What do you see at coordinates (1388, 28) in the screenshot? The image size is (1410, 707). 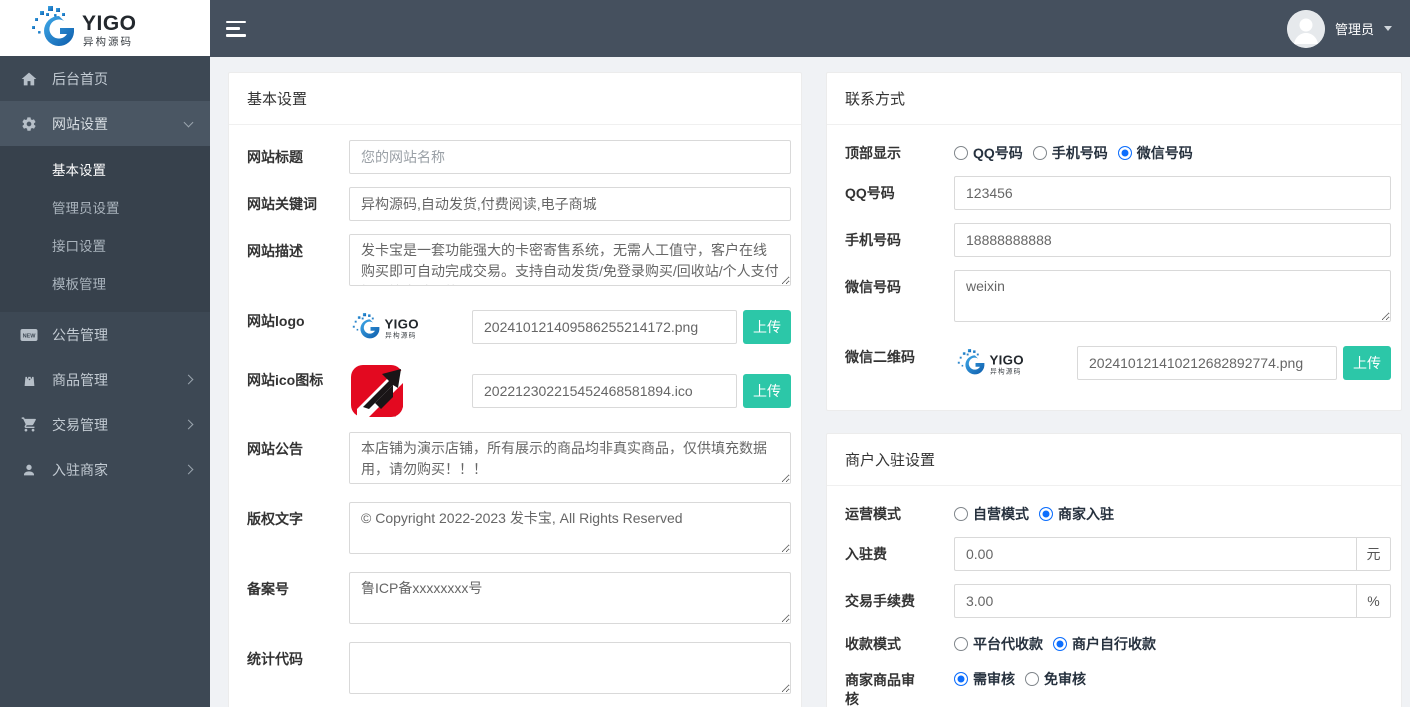 I see `chevron-down-icon` at bounding box center [1388, 28].